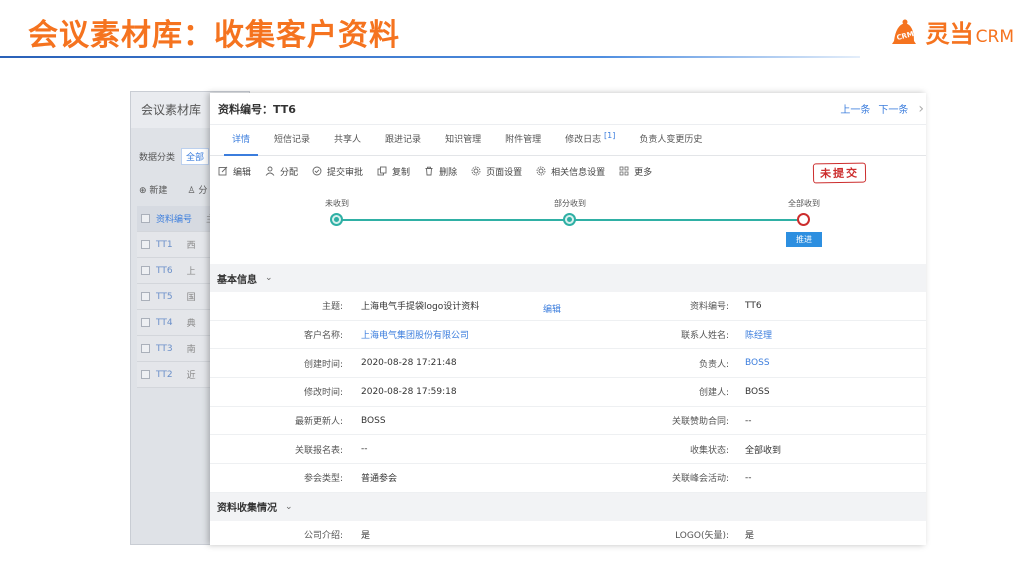 Image resolution: width=1024 pixels, height=567 pixels. I want to click on progress-segment-done, so click(453, 220).